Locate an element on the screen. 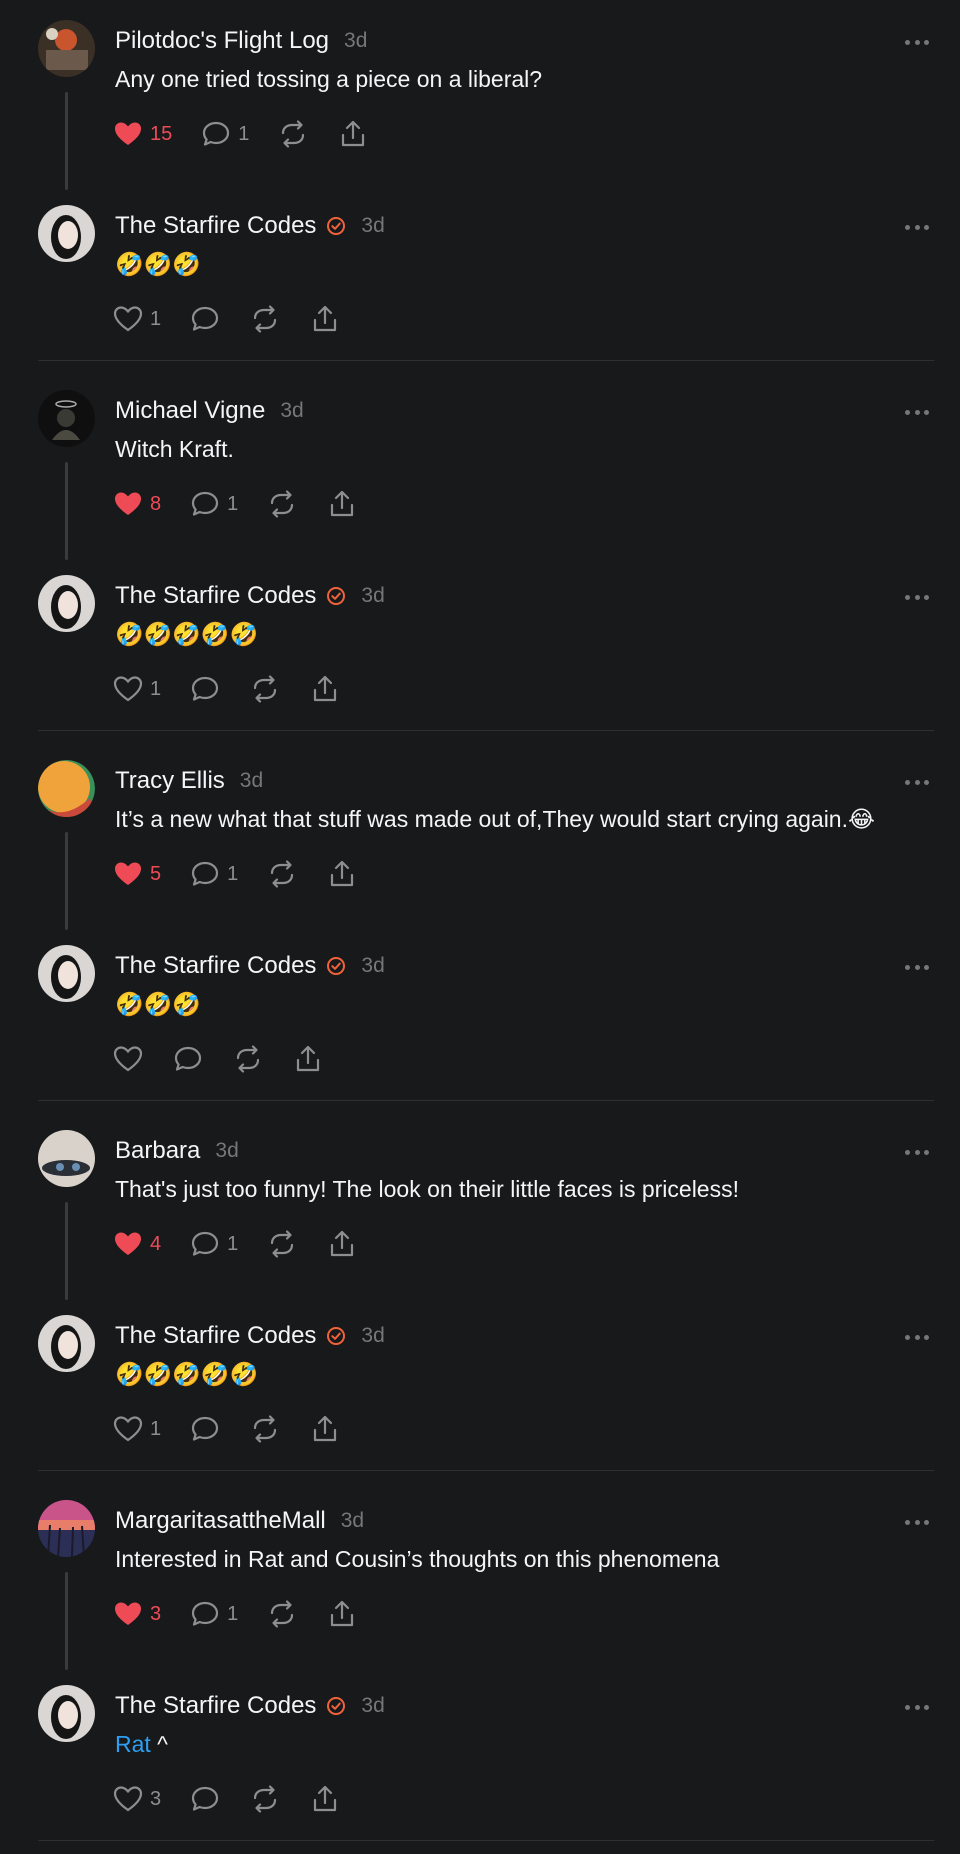 The height and width of the screenshot is (1854, 960). like-button: 4 is located at coordinates (136, 1244).